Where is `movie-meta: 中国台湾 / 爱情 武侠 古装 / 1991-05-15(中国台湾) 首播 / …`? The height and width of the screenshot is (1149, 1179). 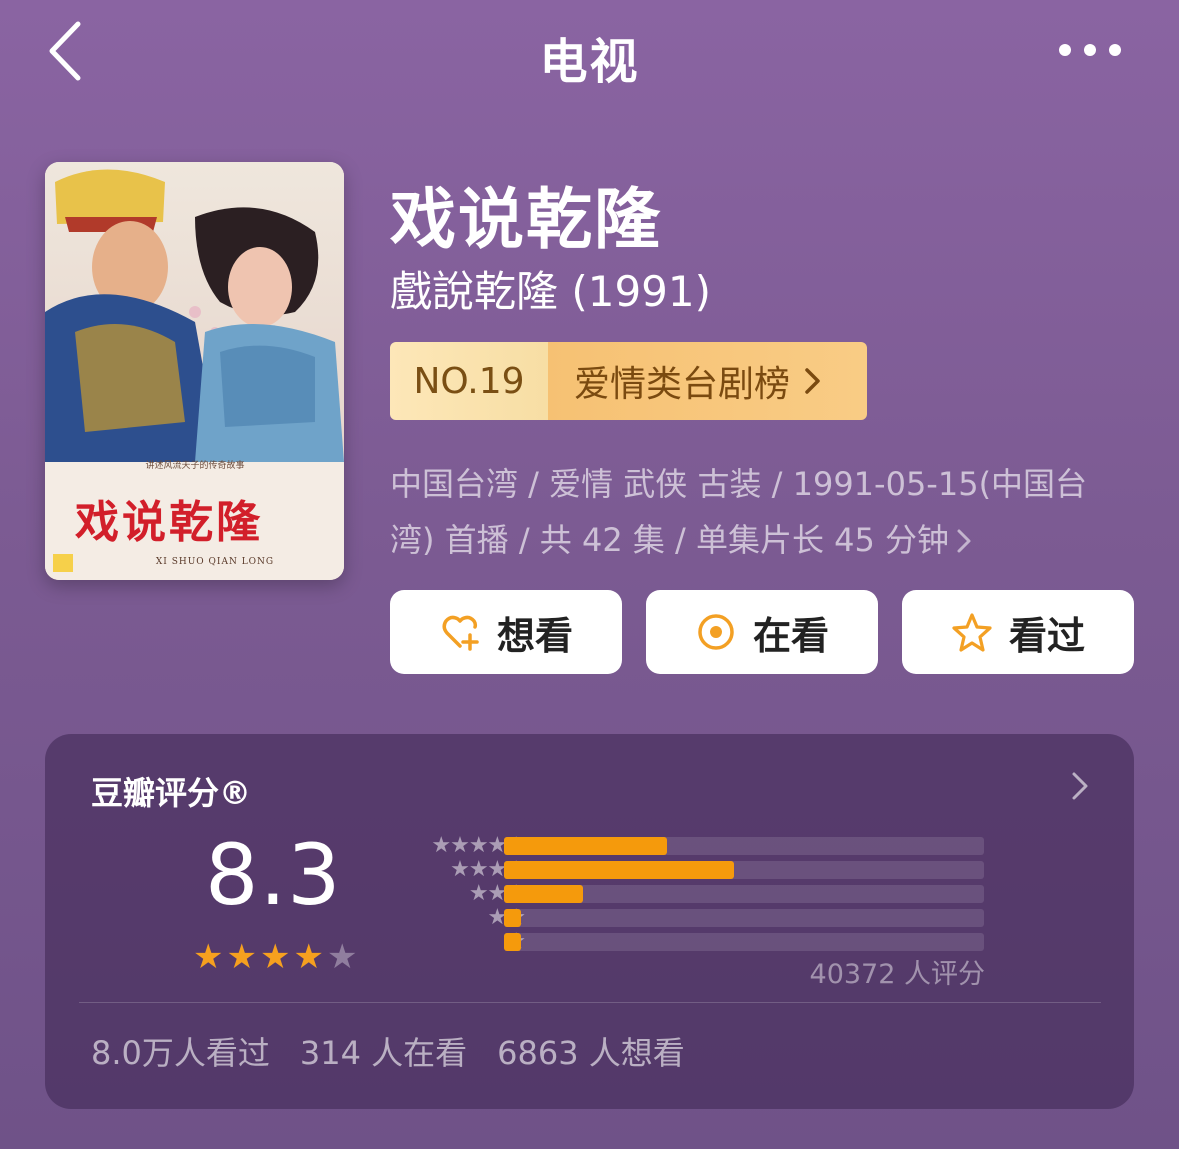 movie-meta: 中国台湾 / 爱情 武侠 古装 / 1991-05-15(中国台湾) 首播 / … is located at coordinates (760, 512).